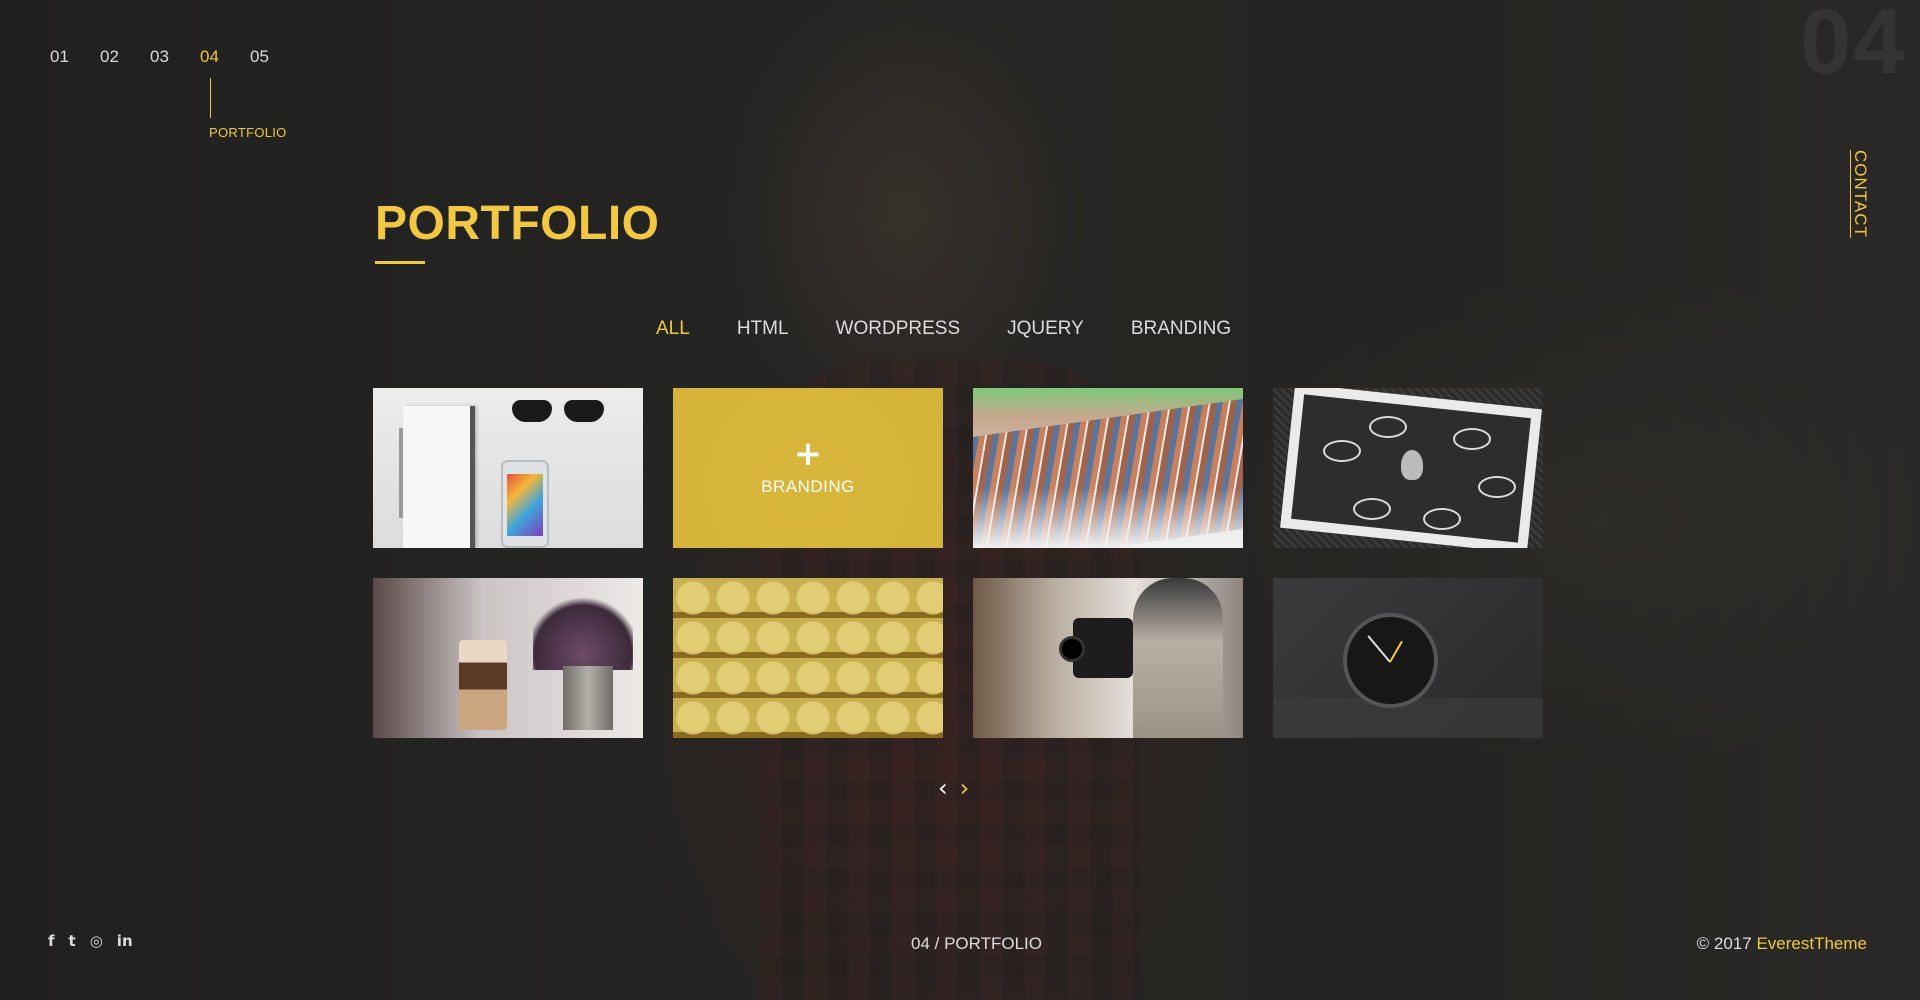 This screenshot has width=1920, height=1000. What do you see at coordinates (808, 454) in the screenshot?
I see `plus-icon: +` at bounding box center [808, 454].